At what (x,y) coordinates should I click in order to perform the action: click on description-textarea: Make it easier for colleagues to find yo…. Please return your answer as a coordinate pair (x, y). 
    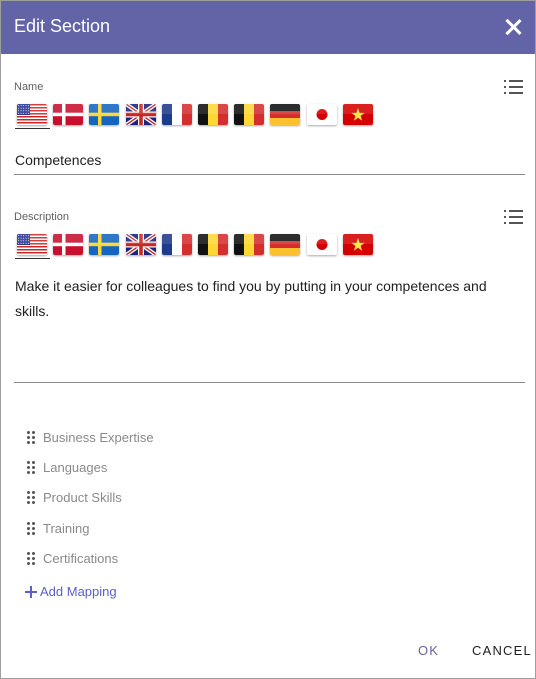
    Looking at the image, I should click on (265, 299).